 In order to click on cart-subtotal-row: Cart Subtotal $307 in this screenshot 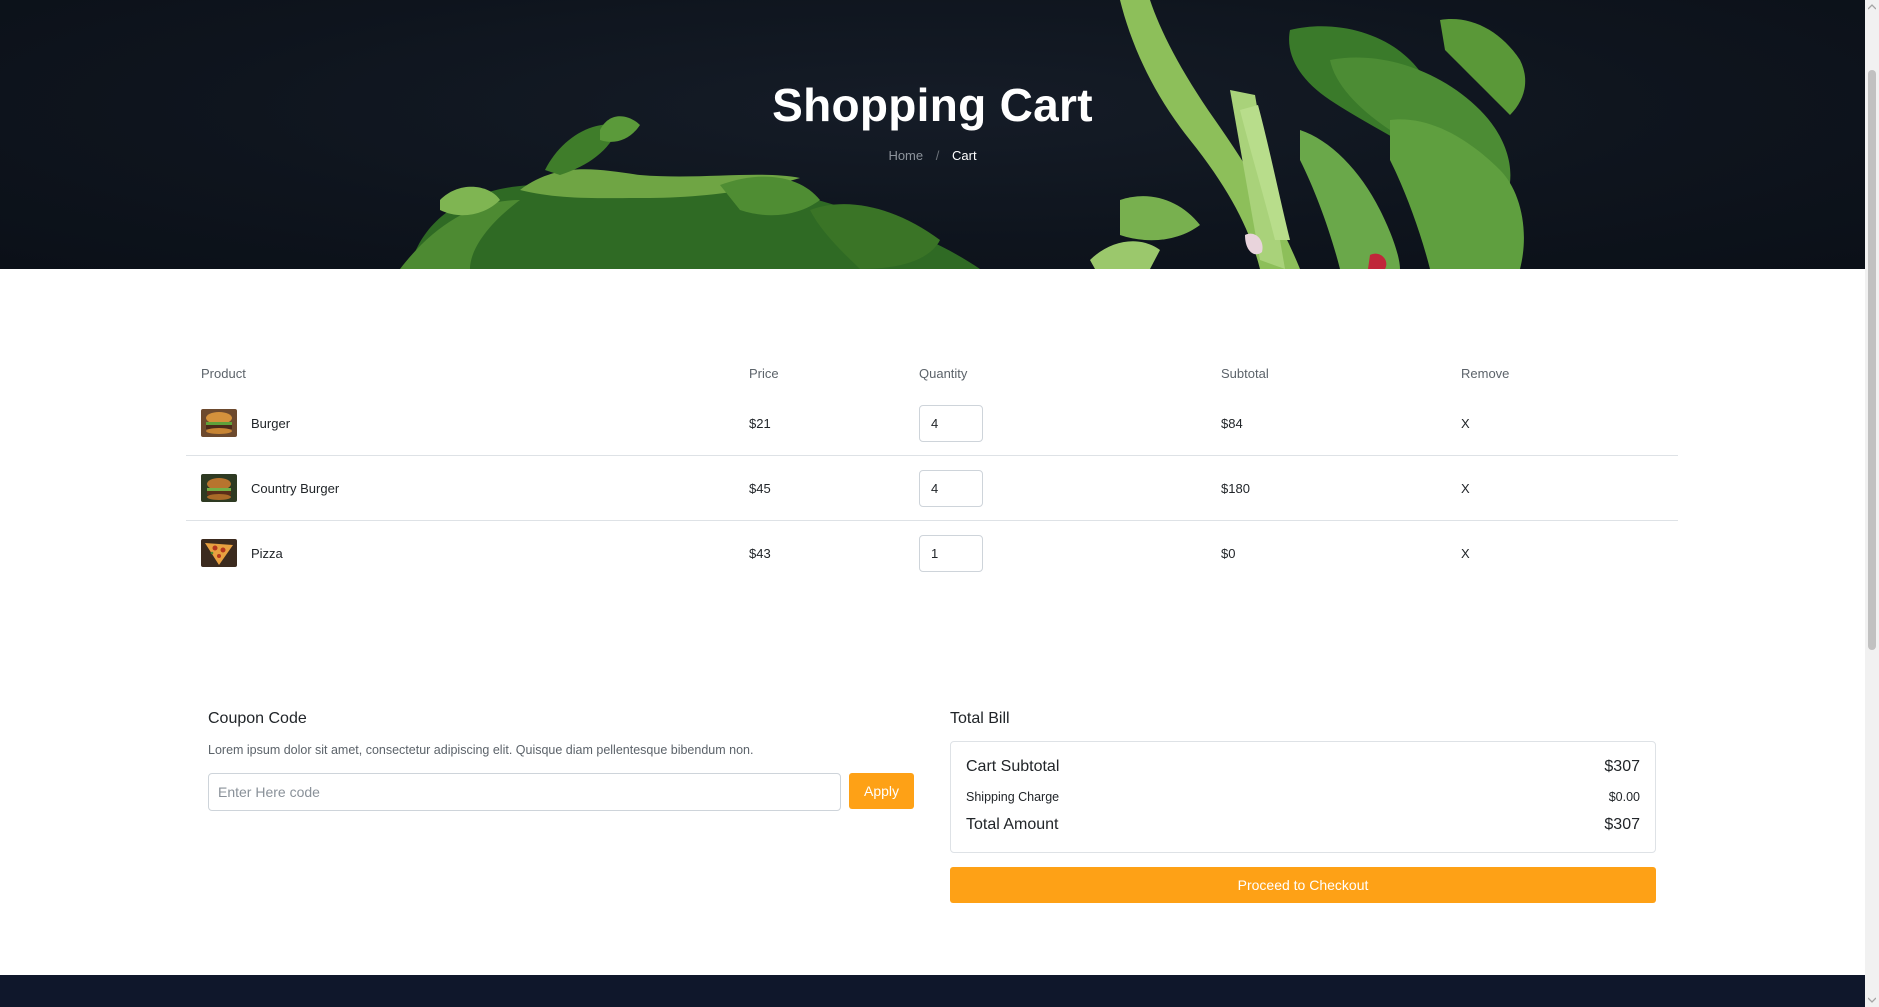, I will do `click(1303, 767)`.